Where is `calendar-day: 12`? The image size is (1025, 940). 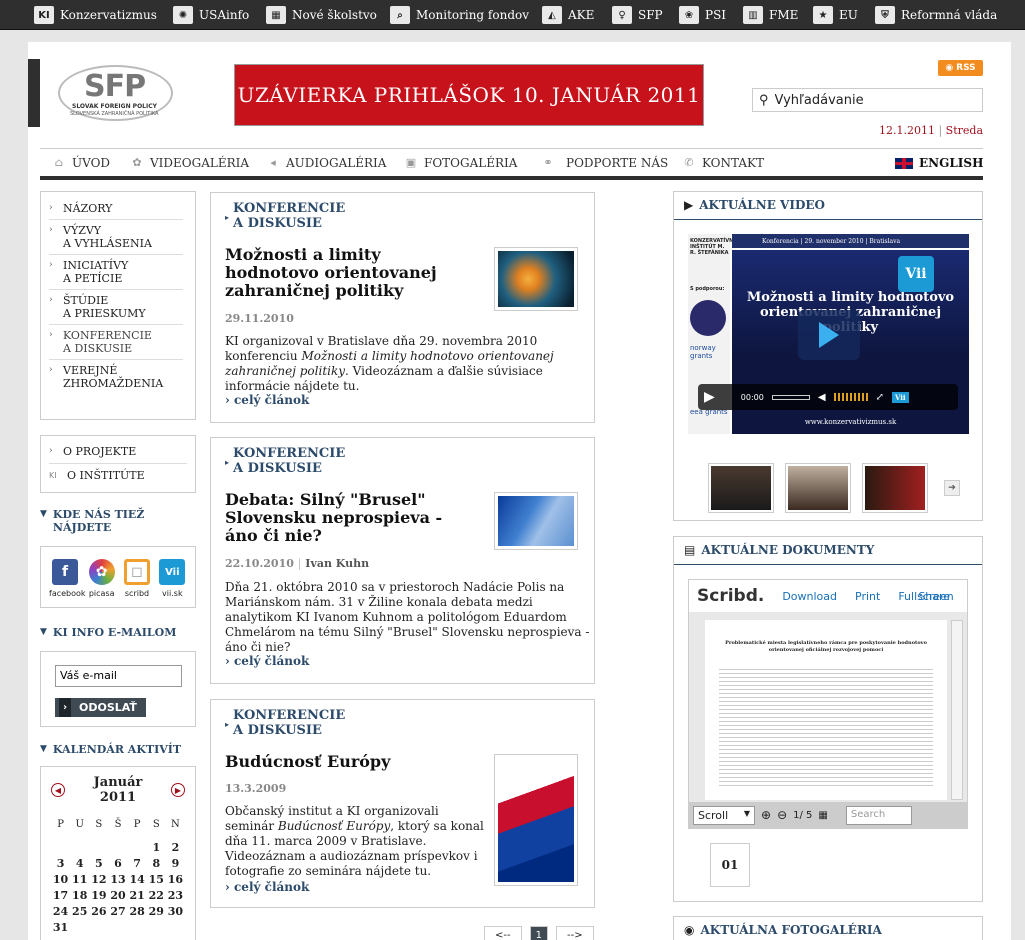 calendar-day: 12 is located at coordinates (98, 879).